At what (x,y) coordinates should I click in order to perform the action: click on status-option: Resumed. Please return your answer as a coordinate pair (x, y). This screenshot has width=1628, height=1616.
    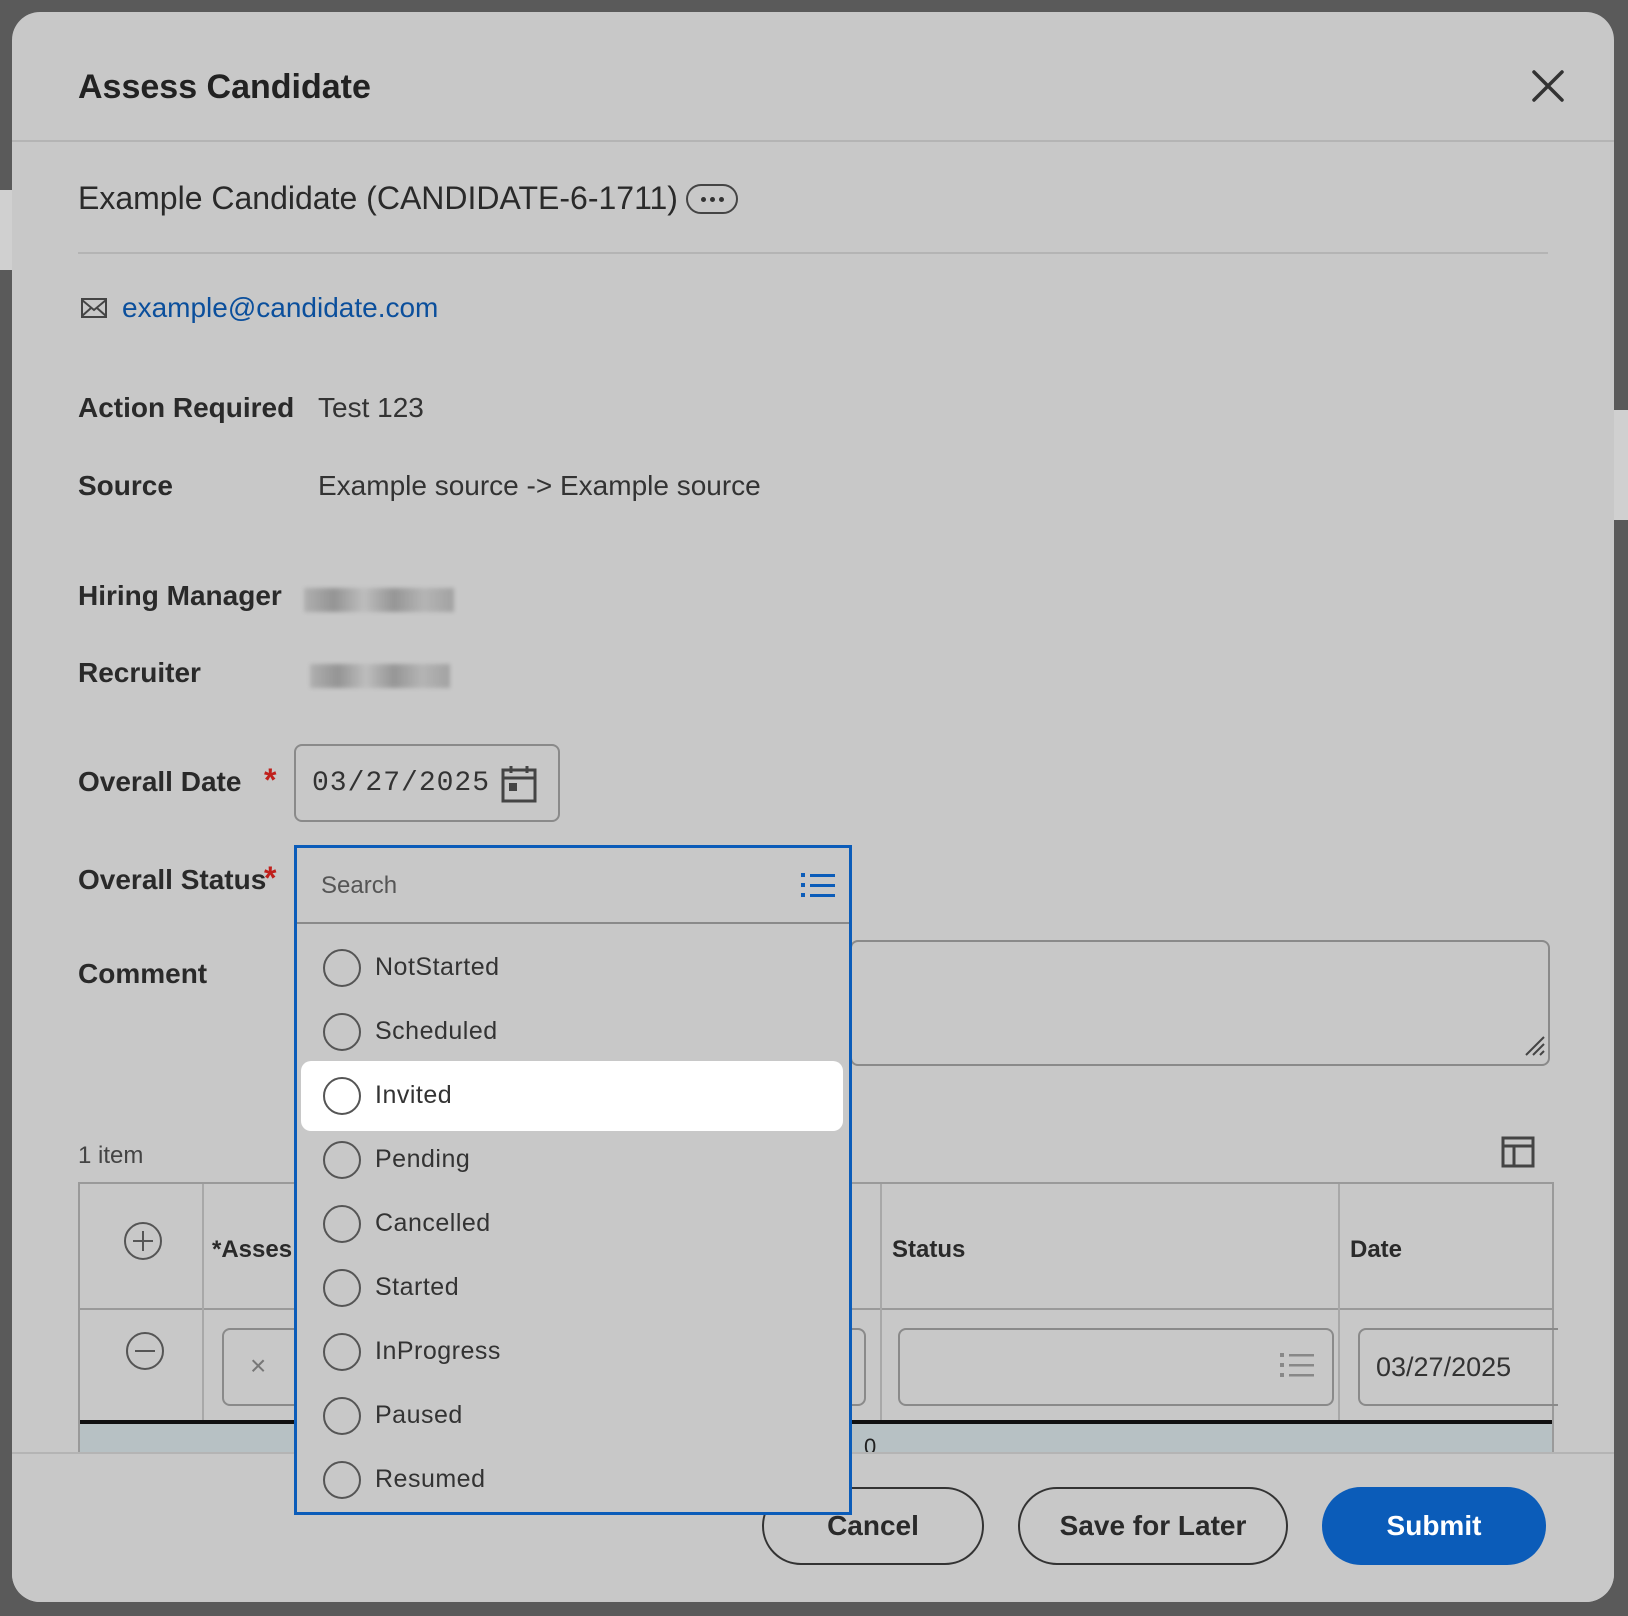
    Looking at the image, I should click on (572, 1480).